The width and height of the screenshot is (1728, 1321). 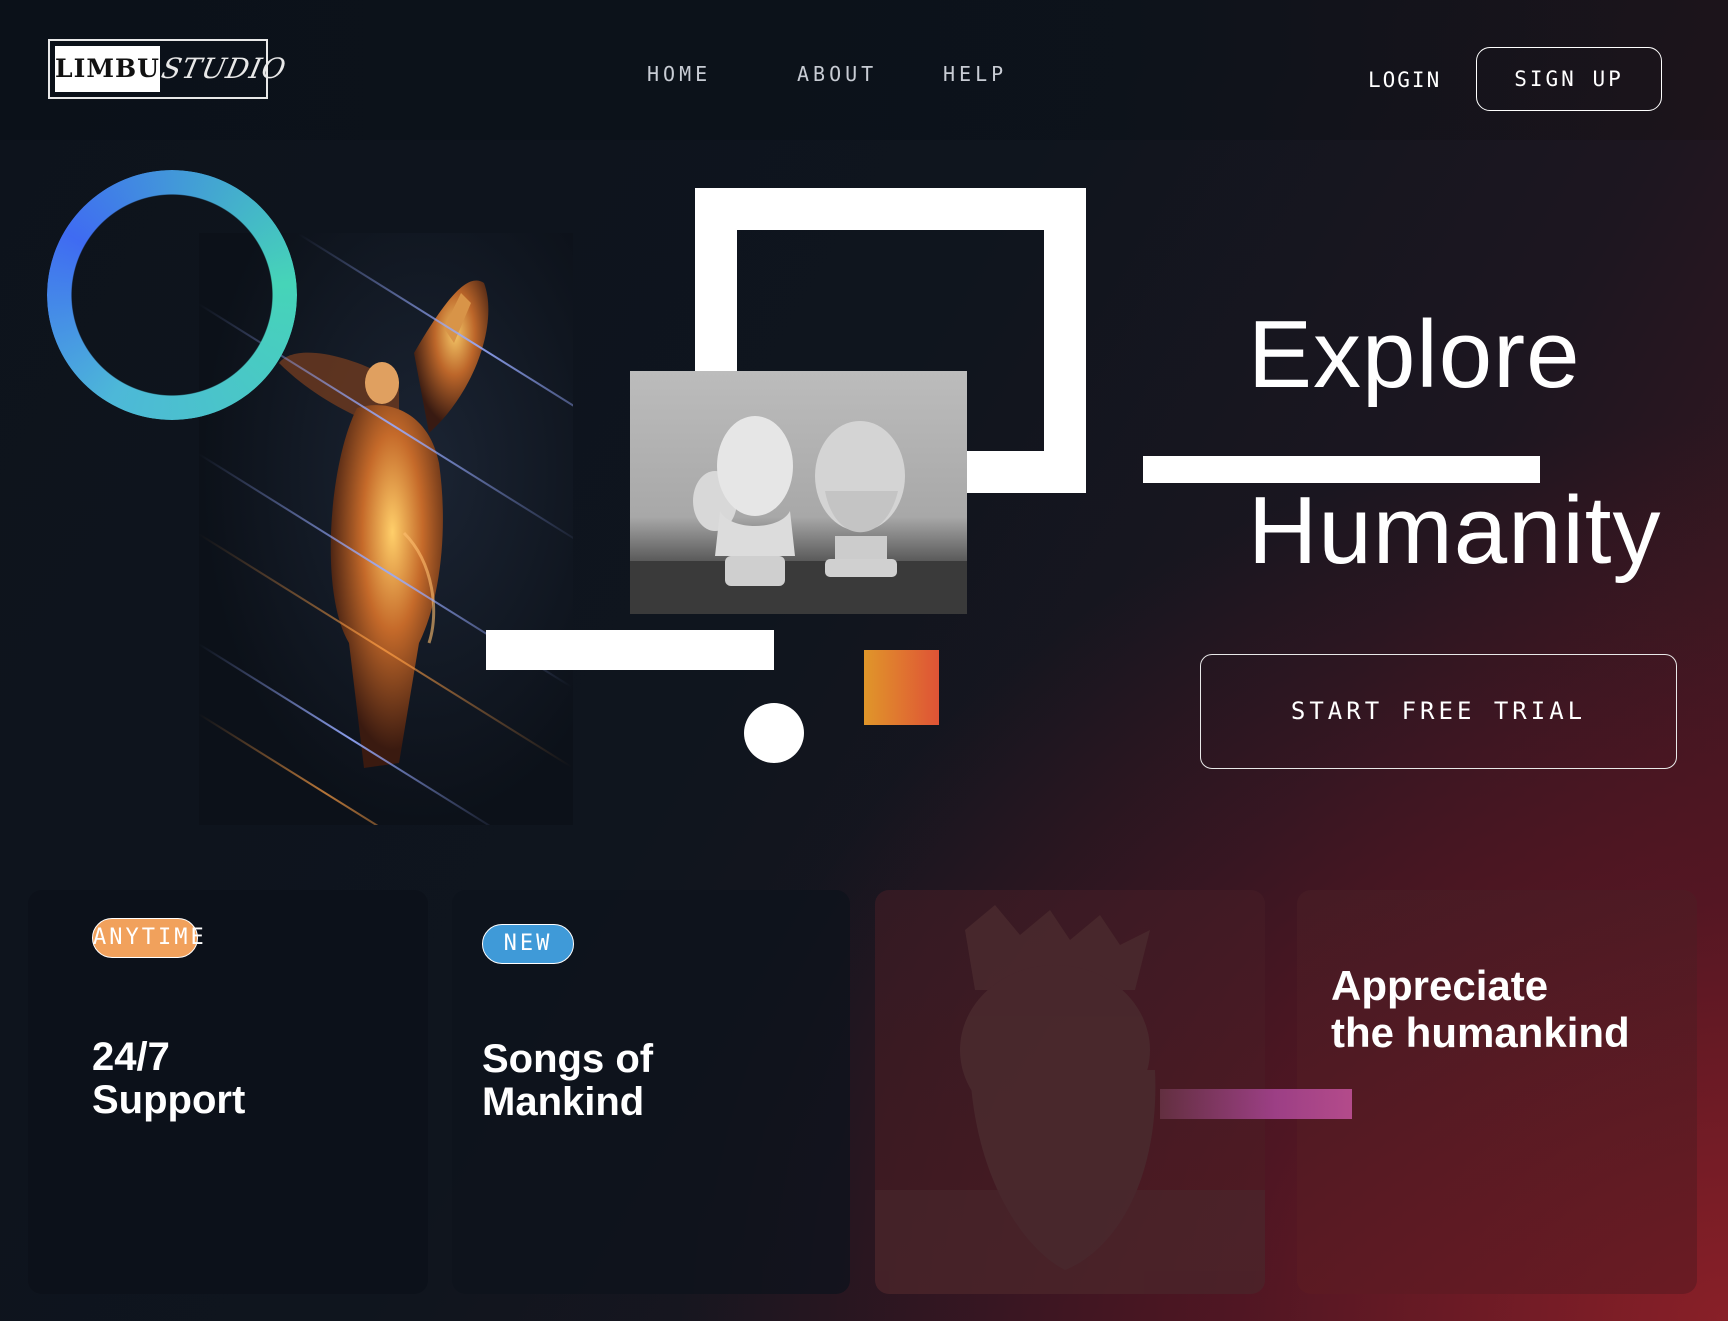 I want to click on card-songs: NEW Songs of Mankind, so click(x=651, y=1092).